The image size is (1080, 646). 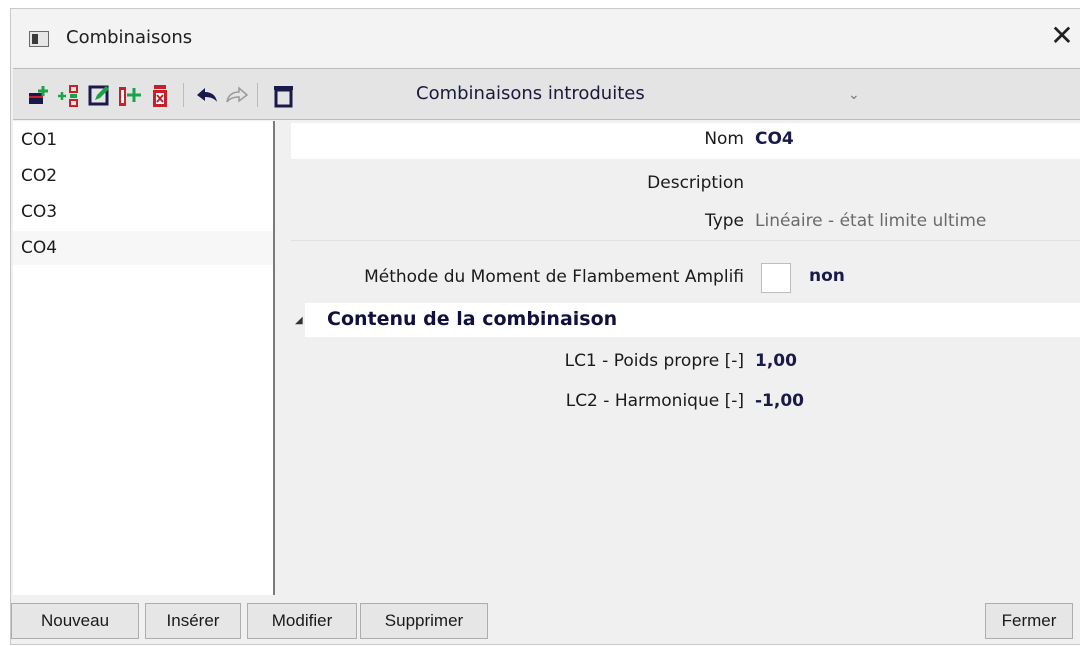 I want to click on list-item: CO1, so click(x=143, y=140).